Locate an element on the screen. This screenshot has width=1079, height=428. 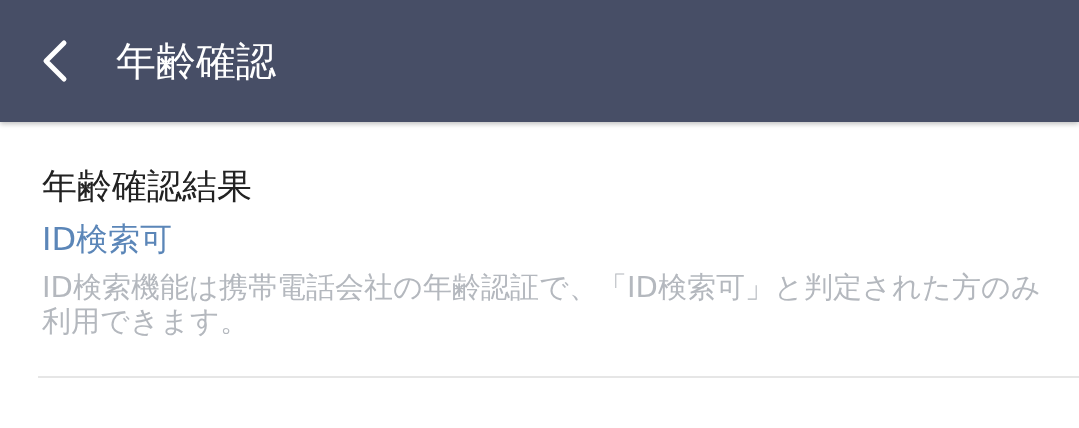
section-title: 年齢確認結果 is located at coordinates (147, 186).